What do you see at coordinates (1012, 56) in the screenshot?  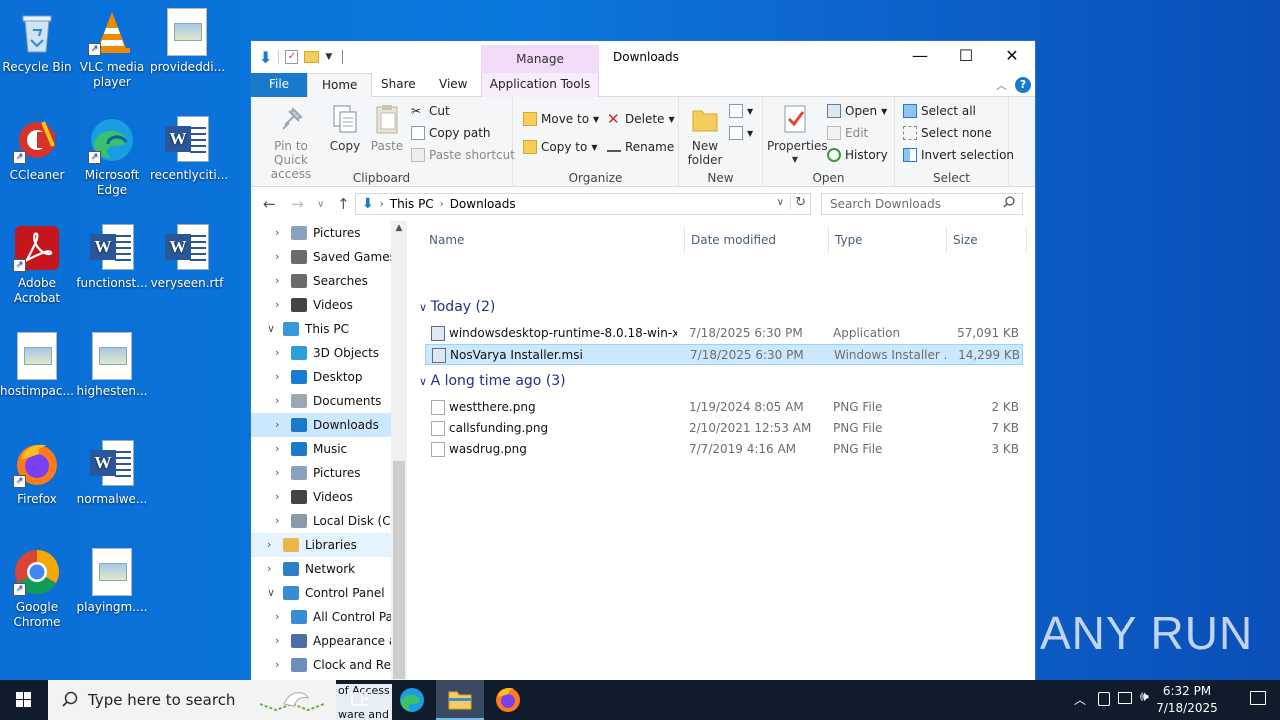 I see `close-button: ✕` at bounding box center [1012, 56].